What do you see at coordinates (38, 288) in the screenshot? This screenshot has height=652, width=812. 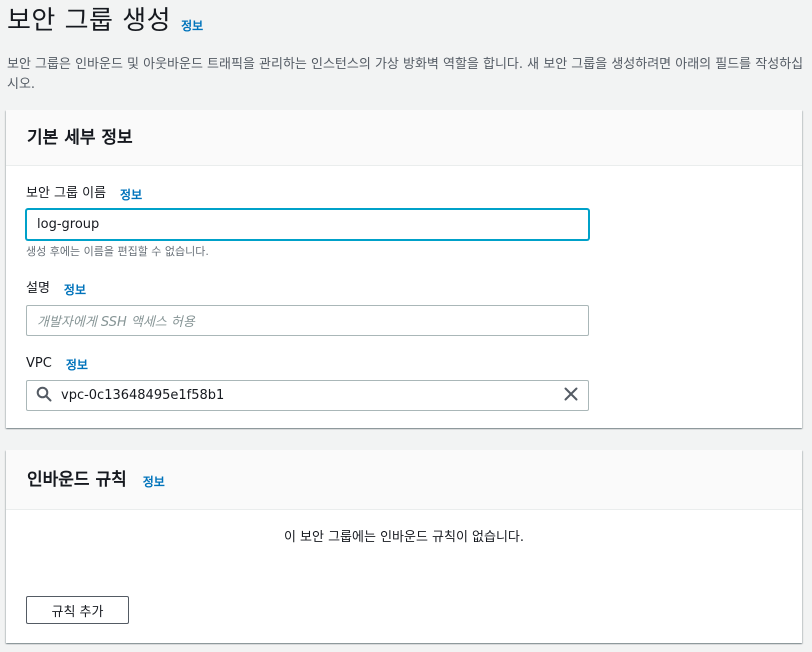 I see `description-label: 설명` at bounding box center [38, 288].